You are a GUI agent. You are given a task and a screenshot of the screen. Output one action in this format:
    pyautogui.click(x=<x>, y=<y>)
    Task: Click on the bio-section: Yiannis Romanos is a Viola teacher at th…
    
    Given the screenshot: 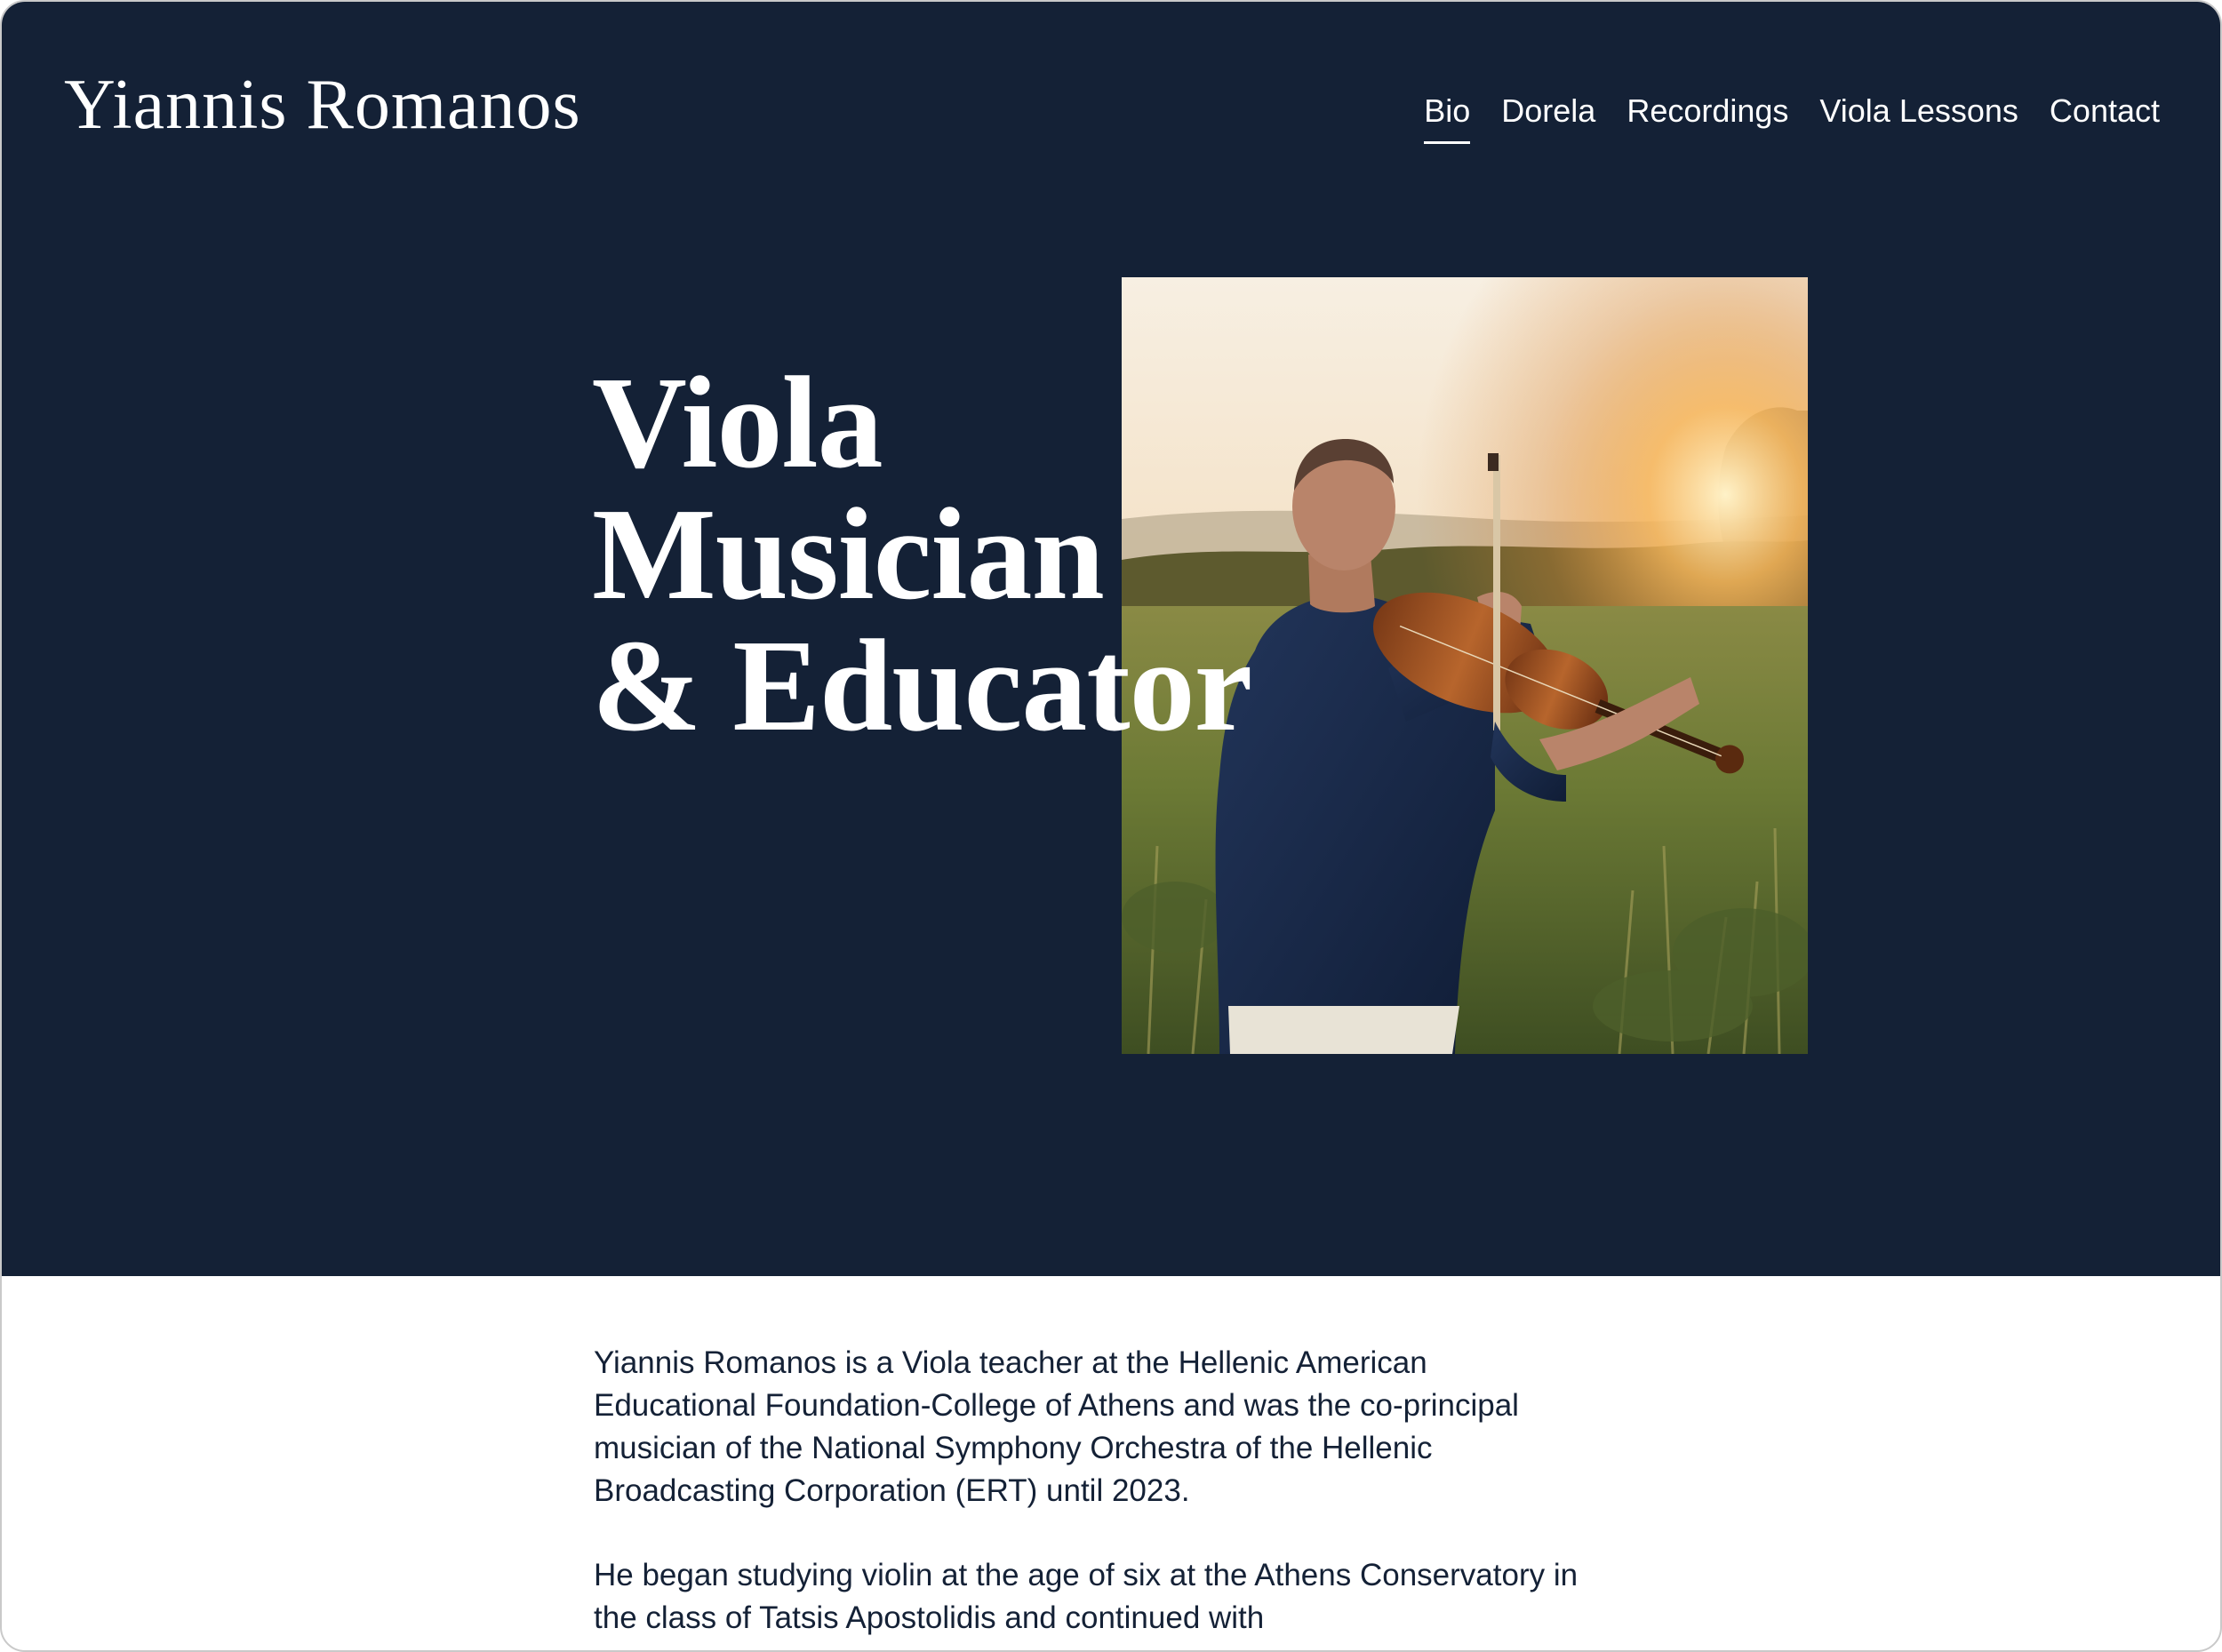 What is the action you would take?
    pyautogui.click(x=1091, y=1496)
    